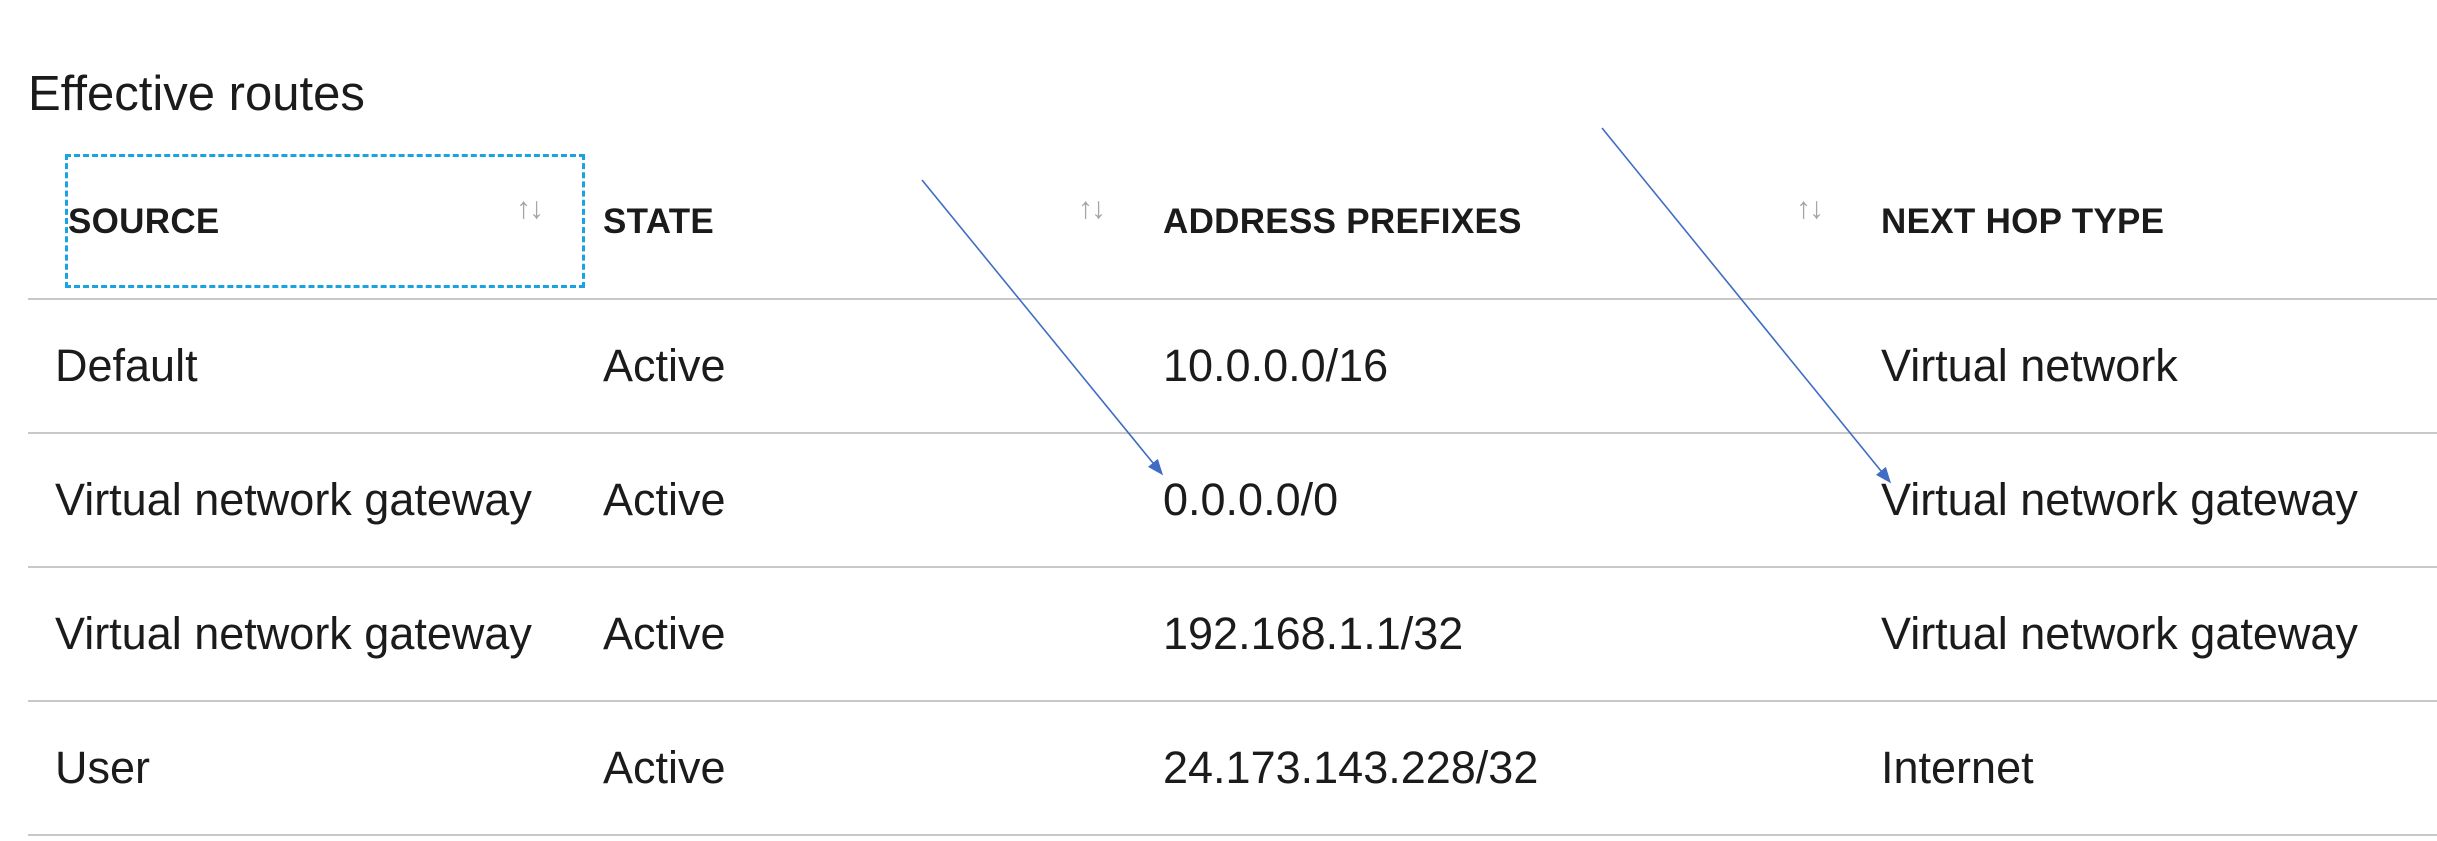 This screenshot has height=841, width=2437. What do you see at coordinates (1957, 767) in the screenshot?
I see `cell-next-hop-type: Internet` at bounding box center [1957, 767].